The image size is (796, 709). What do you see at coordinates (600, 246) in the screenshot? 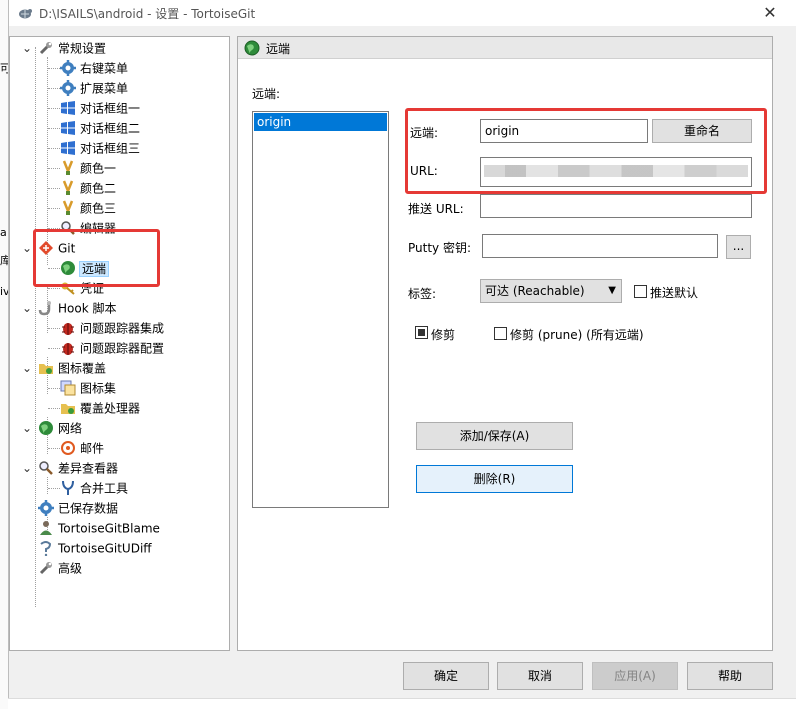
I see `putty-key-input` at bounding box center [600, 246].